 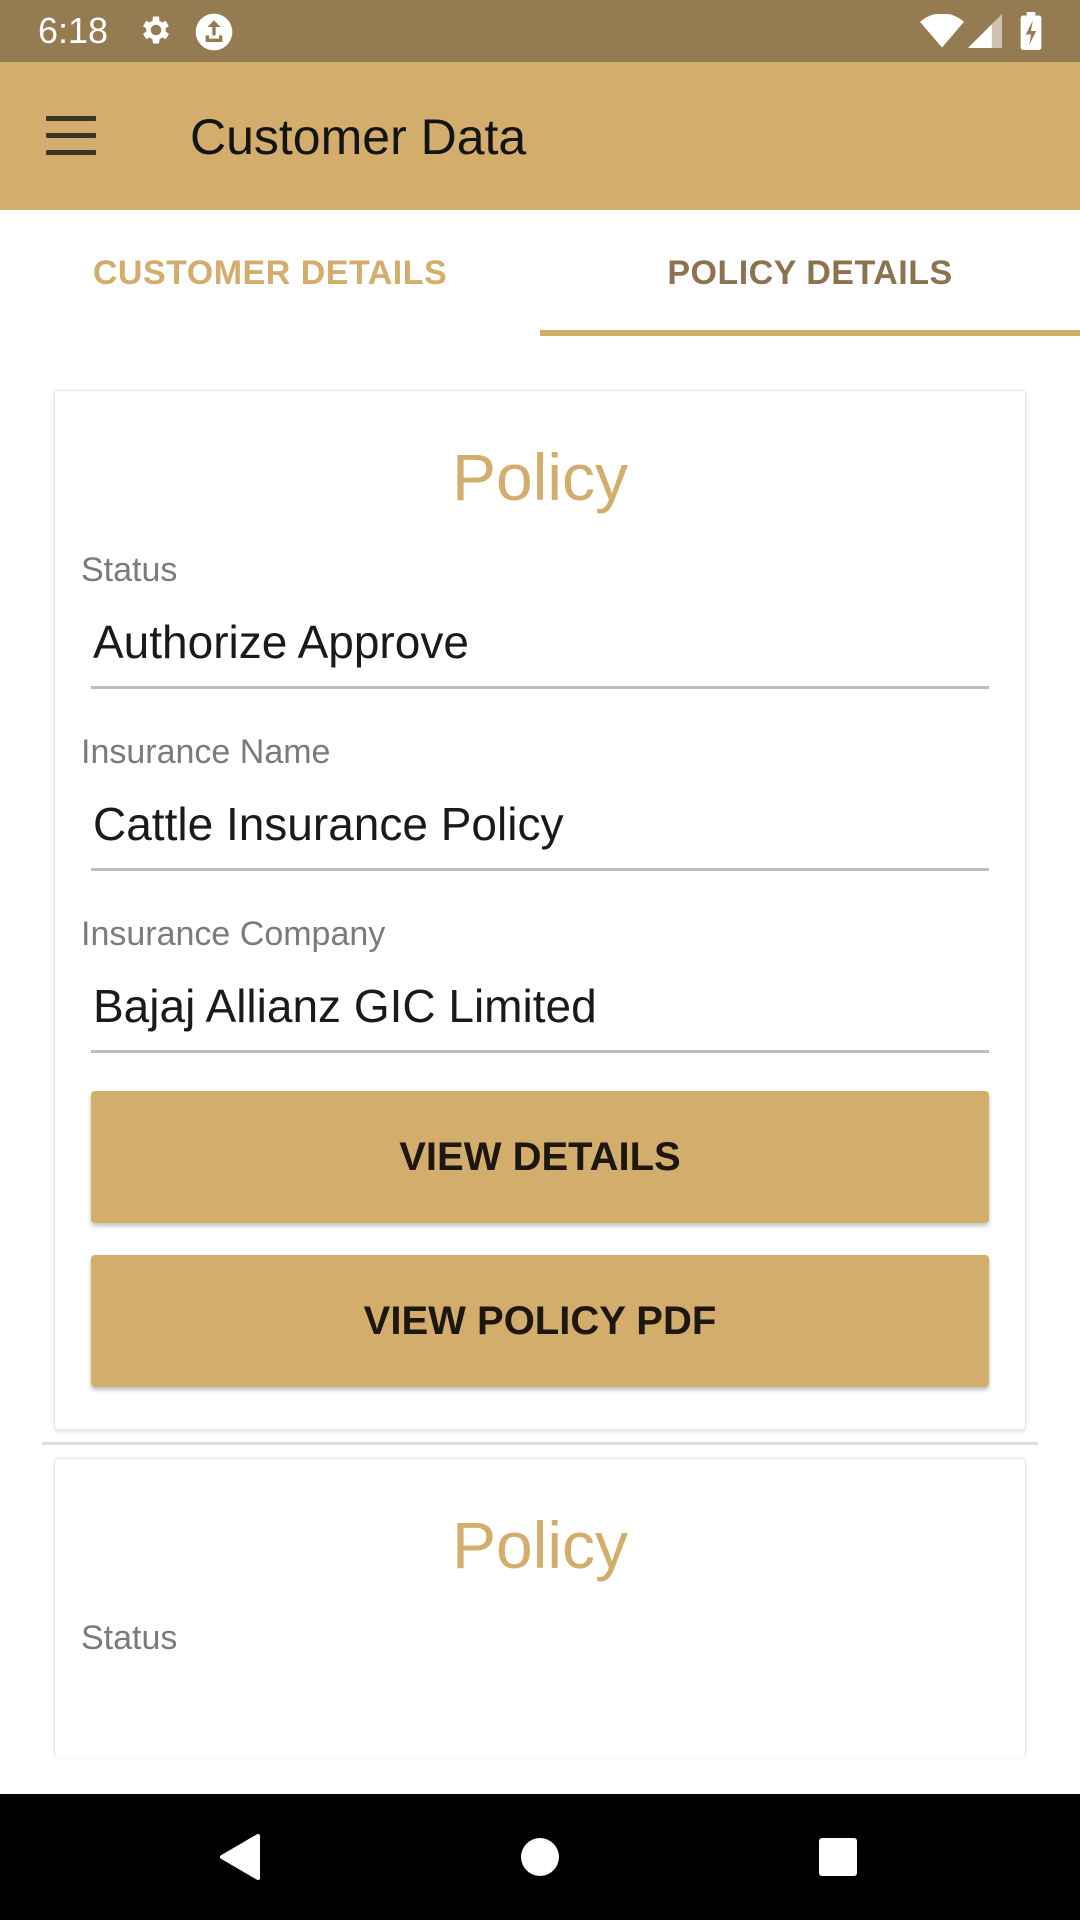 I want to click on insurance-name-label: Insurance Name, so click(x=206, y=752).